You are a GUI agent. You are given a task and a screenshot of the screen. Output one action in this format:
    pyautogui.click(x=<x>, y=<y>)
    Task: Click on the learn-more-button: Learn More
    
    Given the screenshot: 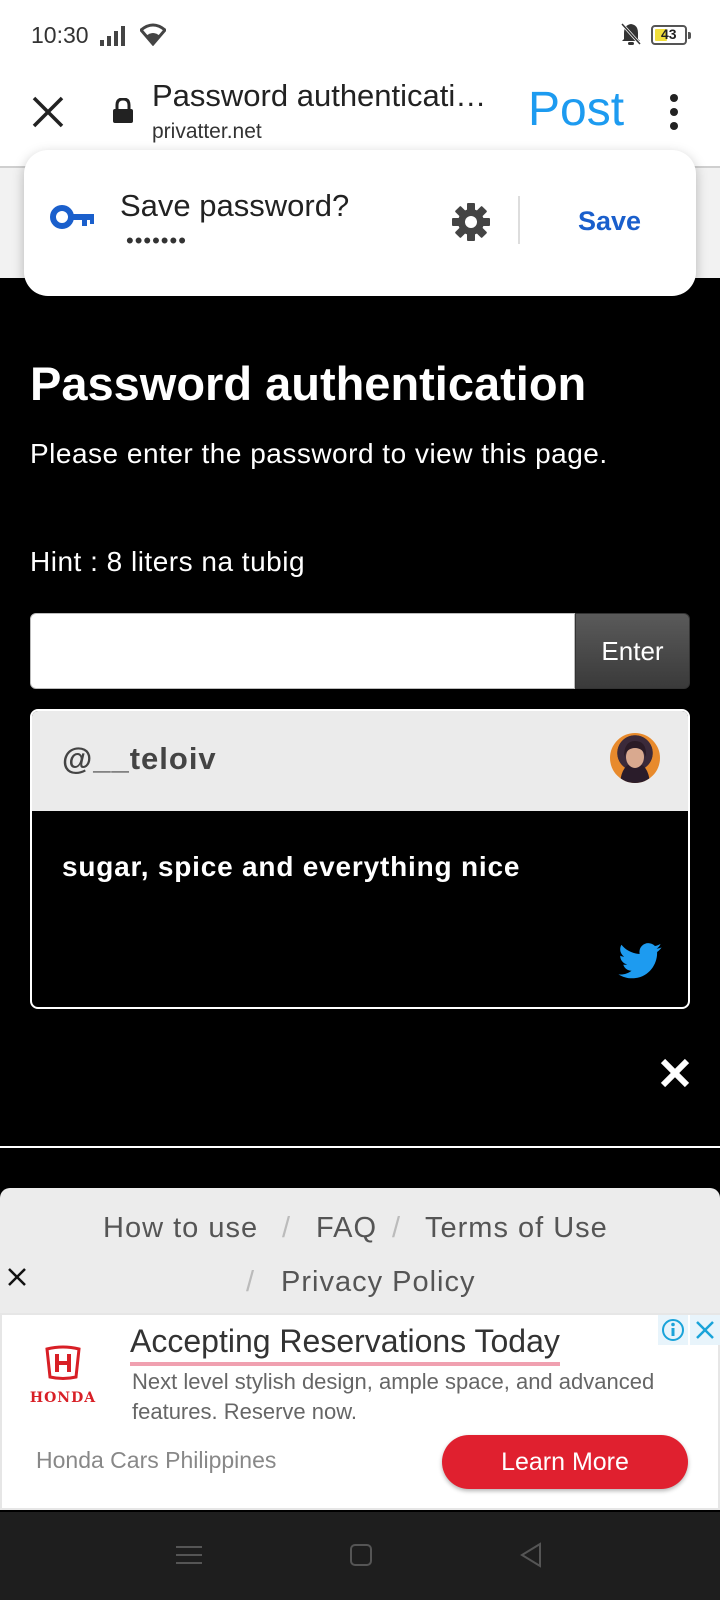 What is the action you would take?
    pyautogui.click(x=565, y=1462)
    